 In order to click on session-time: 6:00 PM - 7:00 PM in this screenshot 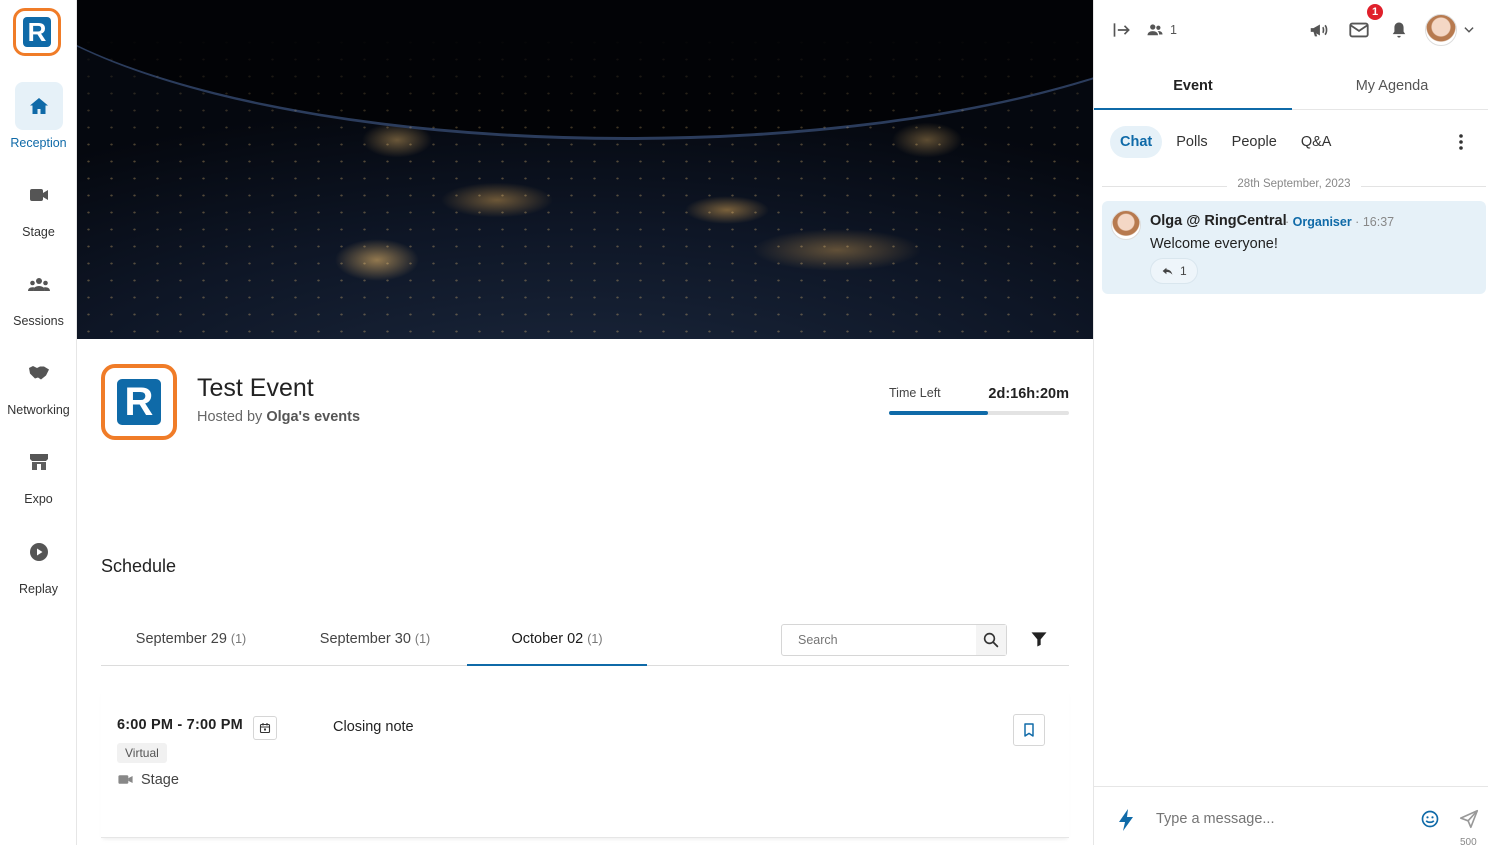, I will do `click(180, 725)`.